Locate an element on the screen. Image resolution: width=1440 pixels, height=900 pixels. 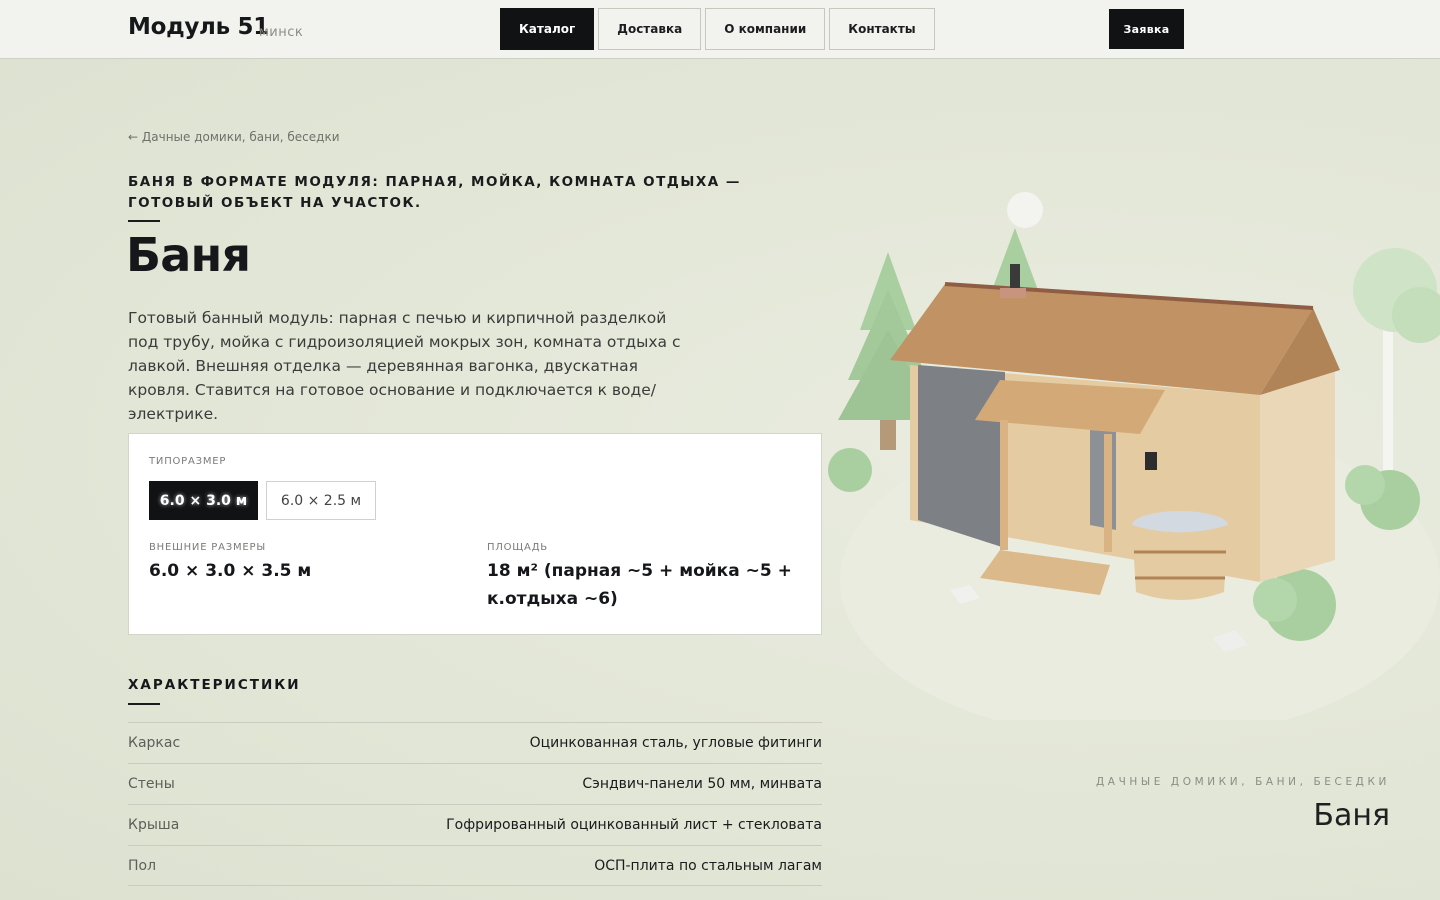
eyebrow-divider is located at coordinates (144, 221).